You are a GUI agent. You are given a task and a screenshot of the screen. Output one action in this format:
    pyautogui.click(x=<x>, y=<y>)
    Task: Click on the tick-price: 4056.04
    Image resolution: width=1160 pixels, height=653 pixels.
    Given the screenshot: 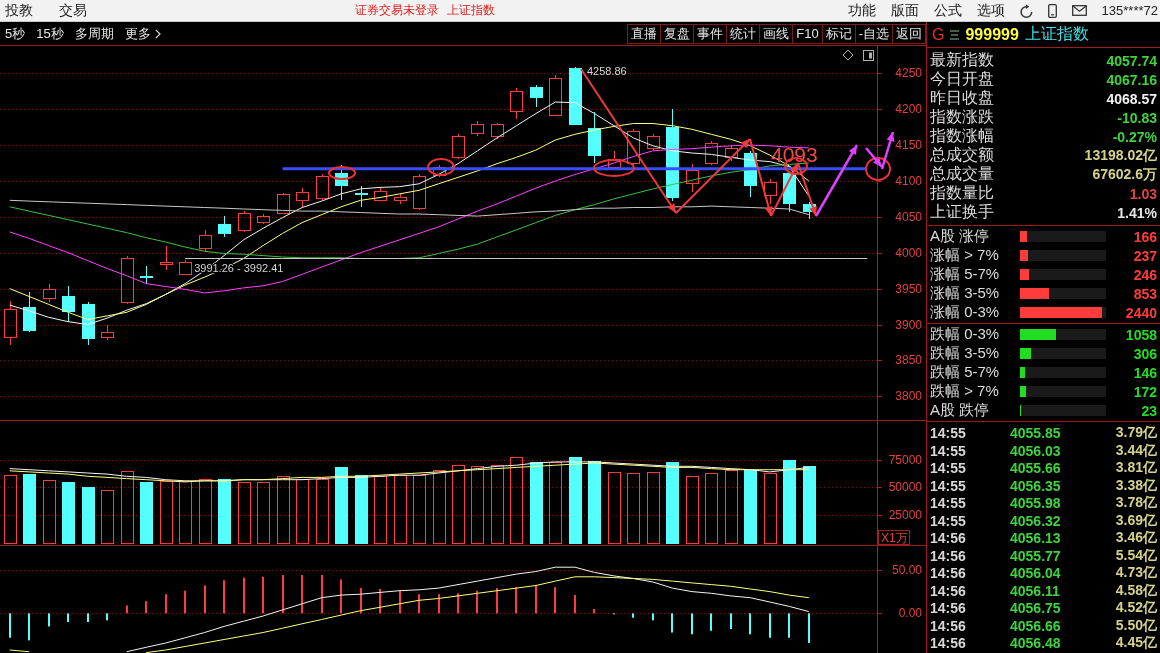 What is the action you would take?
    pyautogui.click(x=1036, y=573)
    